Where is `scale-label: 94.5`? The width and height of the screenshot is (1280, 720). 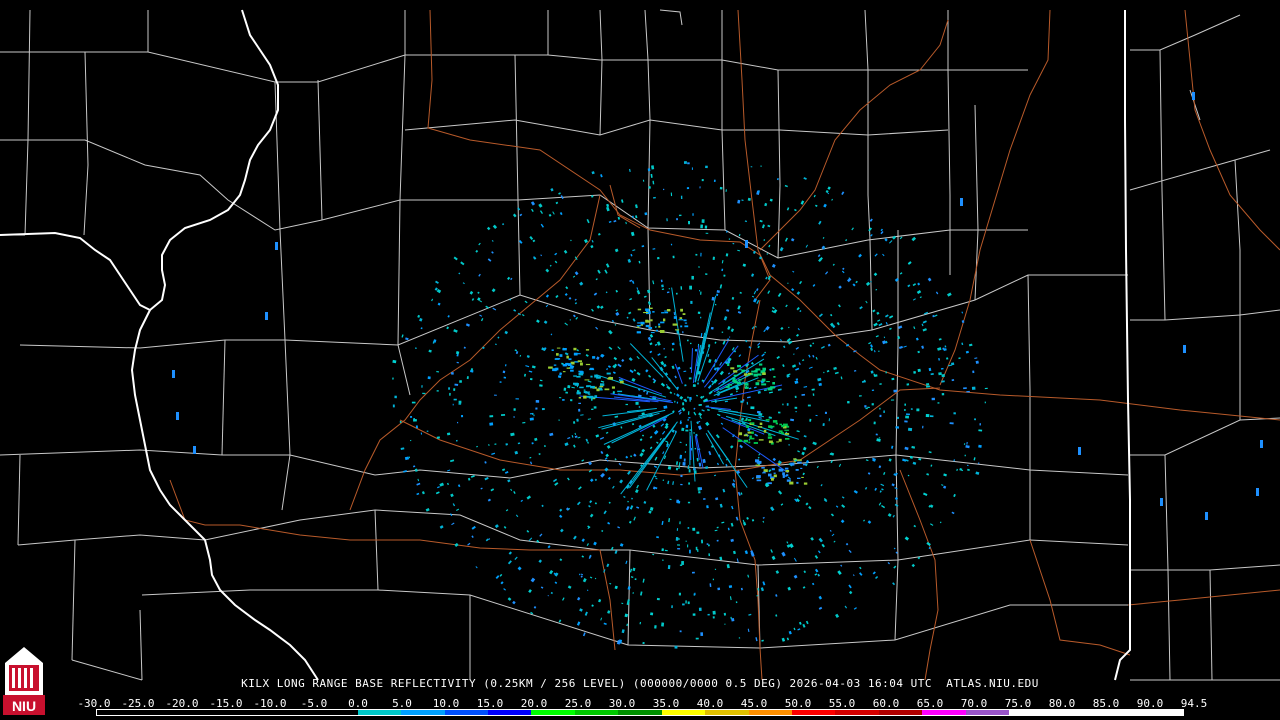
scale-label: 94.5 is located at coordinates (1194, 703).